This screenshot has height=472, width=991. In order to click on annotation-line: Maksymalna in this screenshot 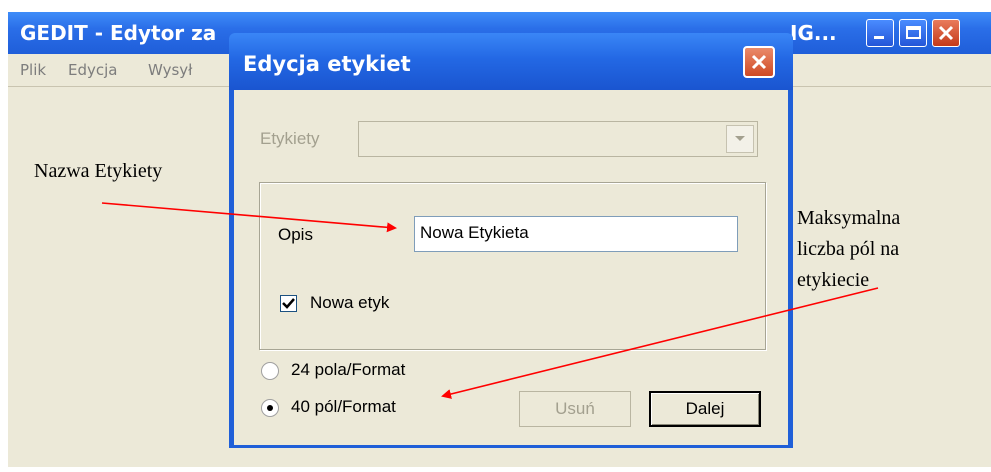, I will do `click(849, 218)`.